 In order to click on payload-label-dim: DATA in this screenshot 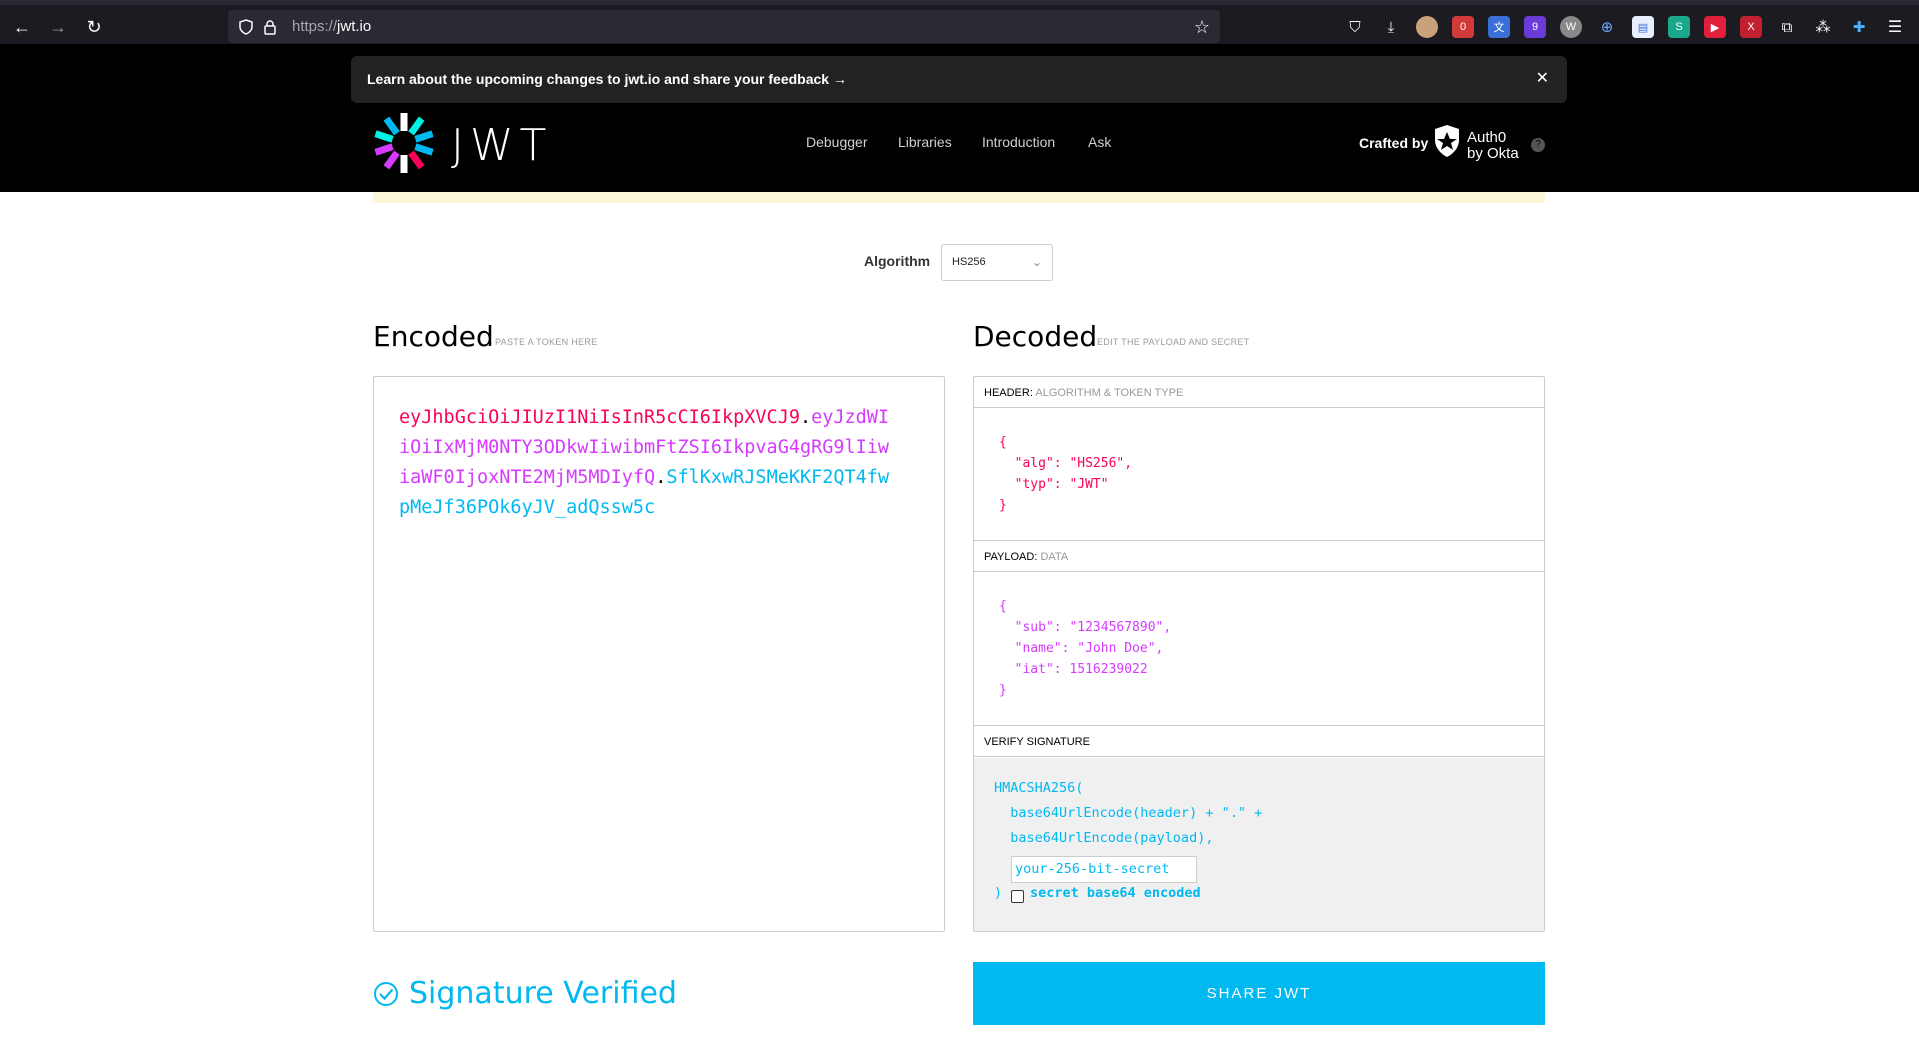, I will do `click(1054, 557)`.